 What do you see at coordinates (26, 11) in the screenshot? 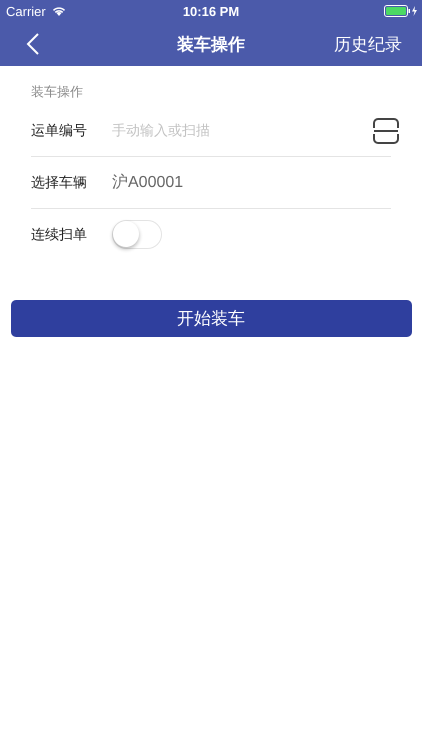
I see `carrier-label: Carrier` at bounding box center [26, 11].